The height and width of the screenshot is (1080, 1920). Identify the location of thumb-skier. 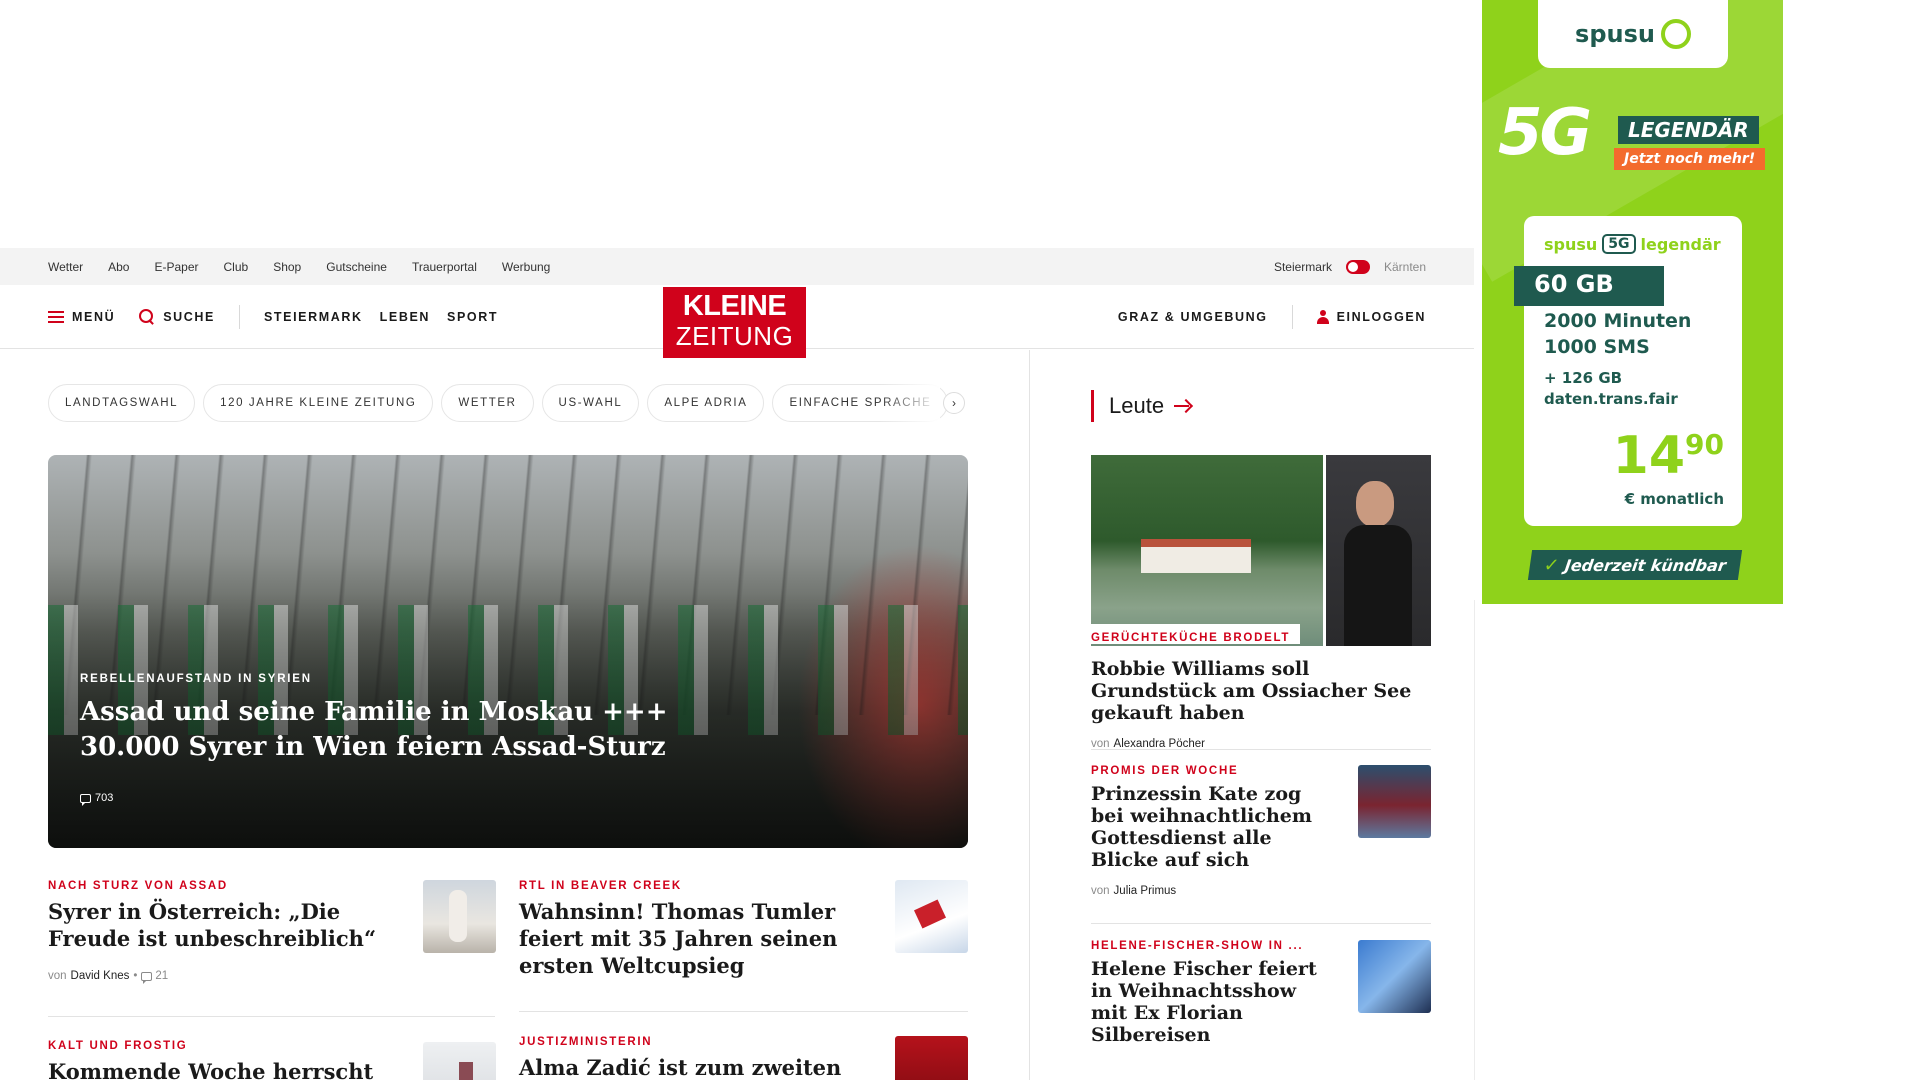
(930, 914).